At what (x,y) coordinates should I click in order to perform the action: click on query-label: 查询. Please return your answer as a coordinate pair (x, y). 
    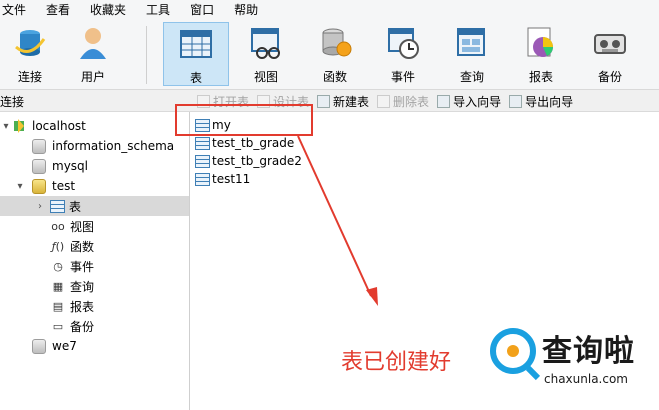
    Looking at the image, I should click on (471, 77).